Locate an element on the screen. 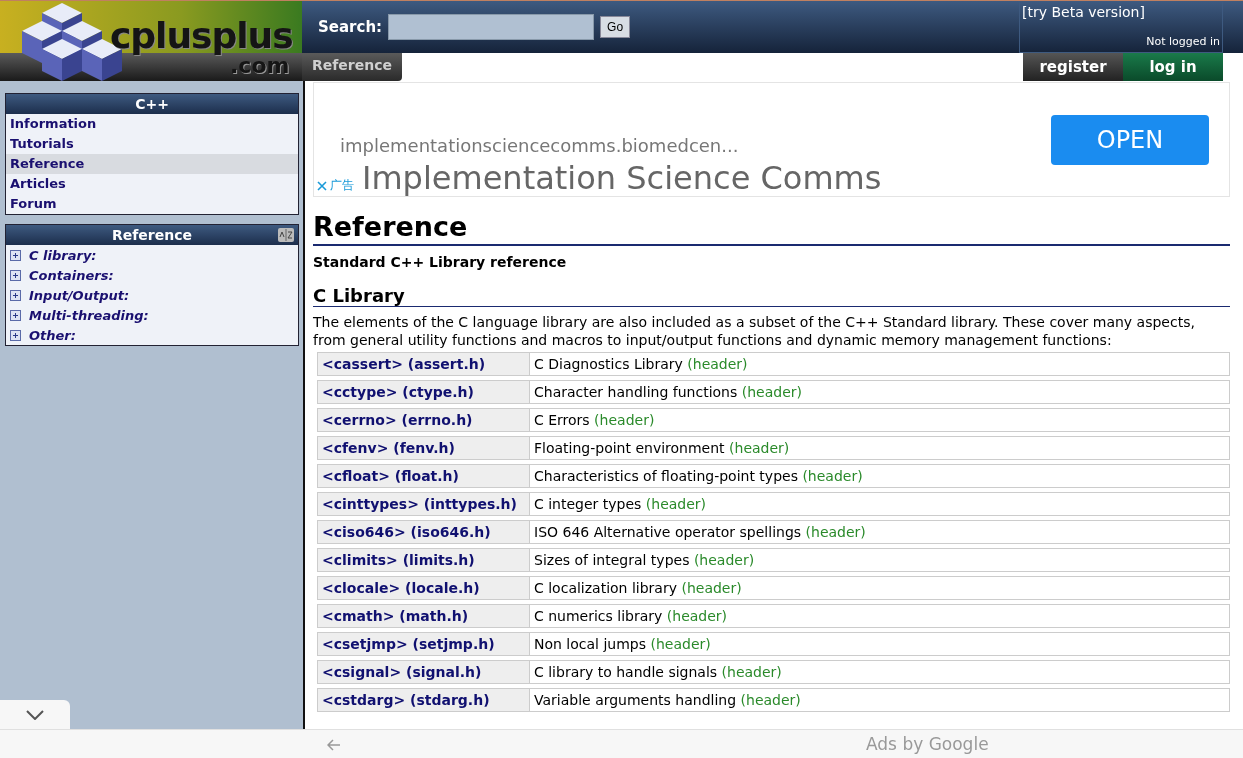  menu-item: Forum is located at coordinates (152, 204).